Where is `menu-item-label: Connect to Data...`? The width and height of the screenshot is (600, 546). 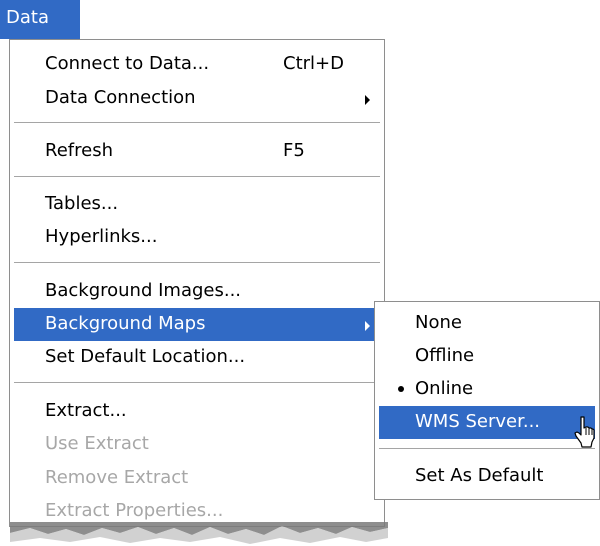 menu-item-label: Connect to Data... is located at coordinates (127, 63).